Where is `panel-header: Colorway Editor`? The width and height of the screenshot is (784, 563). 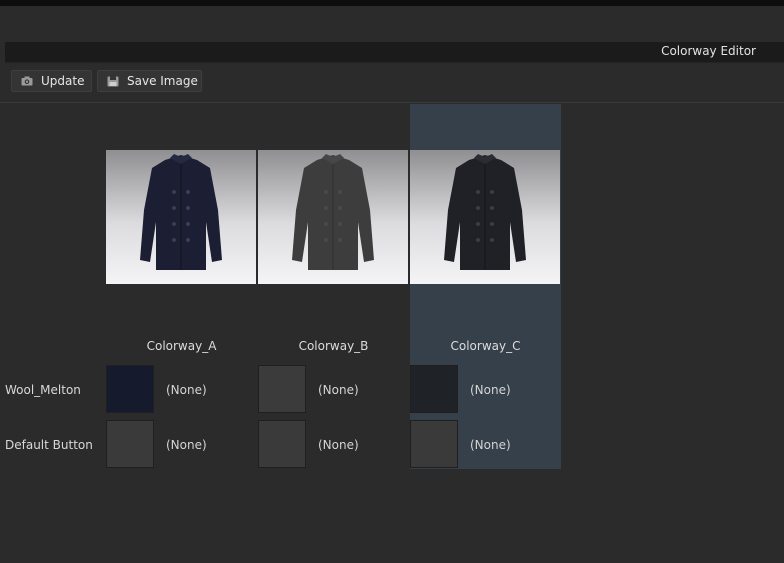
panel-header: Colorway Editor is located at coordinates (394, 52).